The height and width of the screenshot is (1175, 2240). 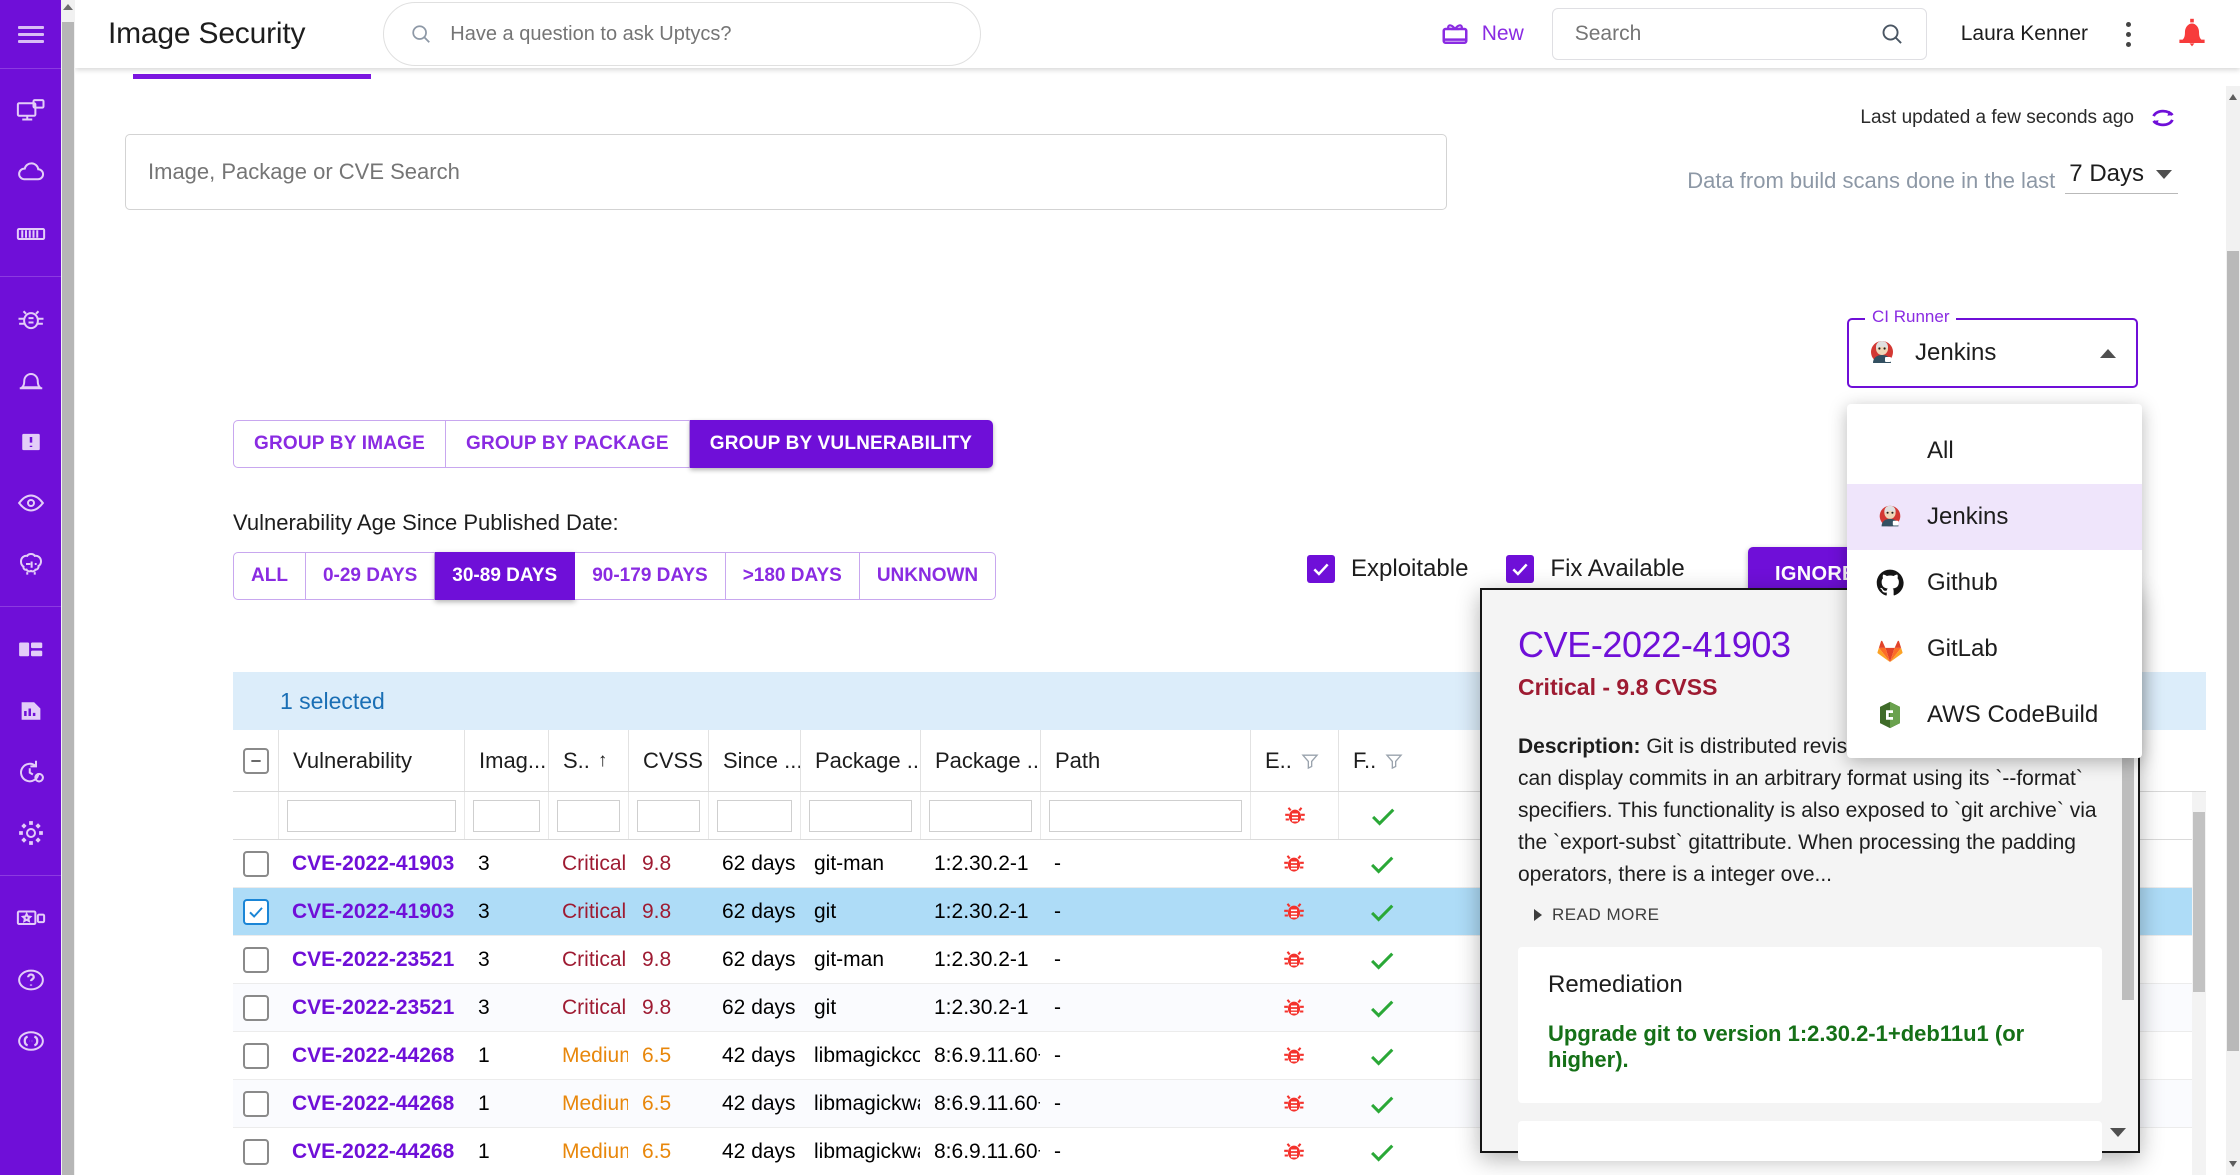 I want to click on filter-since-input, so click(x=754, y=815).